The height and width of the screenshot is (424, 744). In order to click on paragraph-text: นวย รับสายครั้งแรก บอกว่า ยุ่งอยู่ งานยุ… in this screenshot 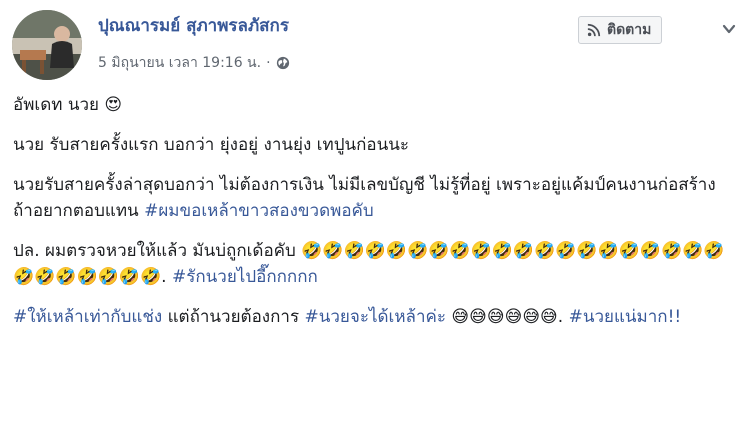, I will do `click(211, 145)`.